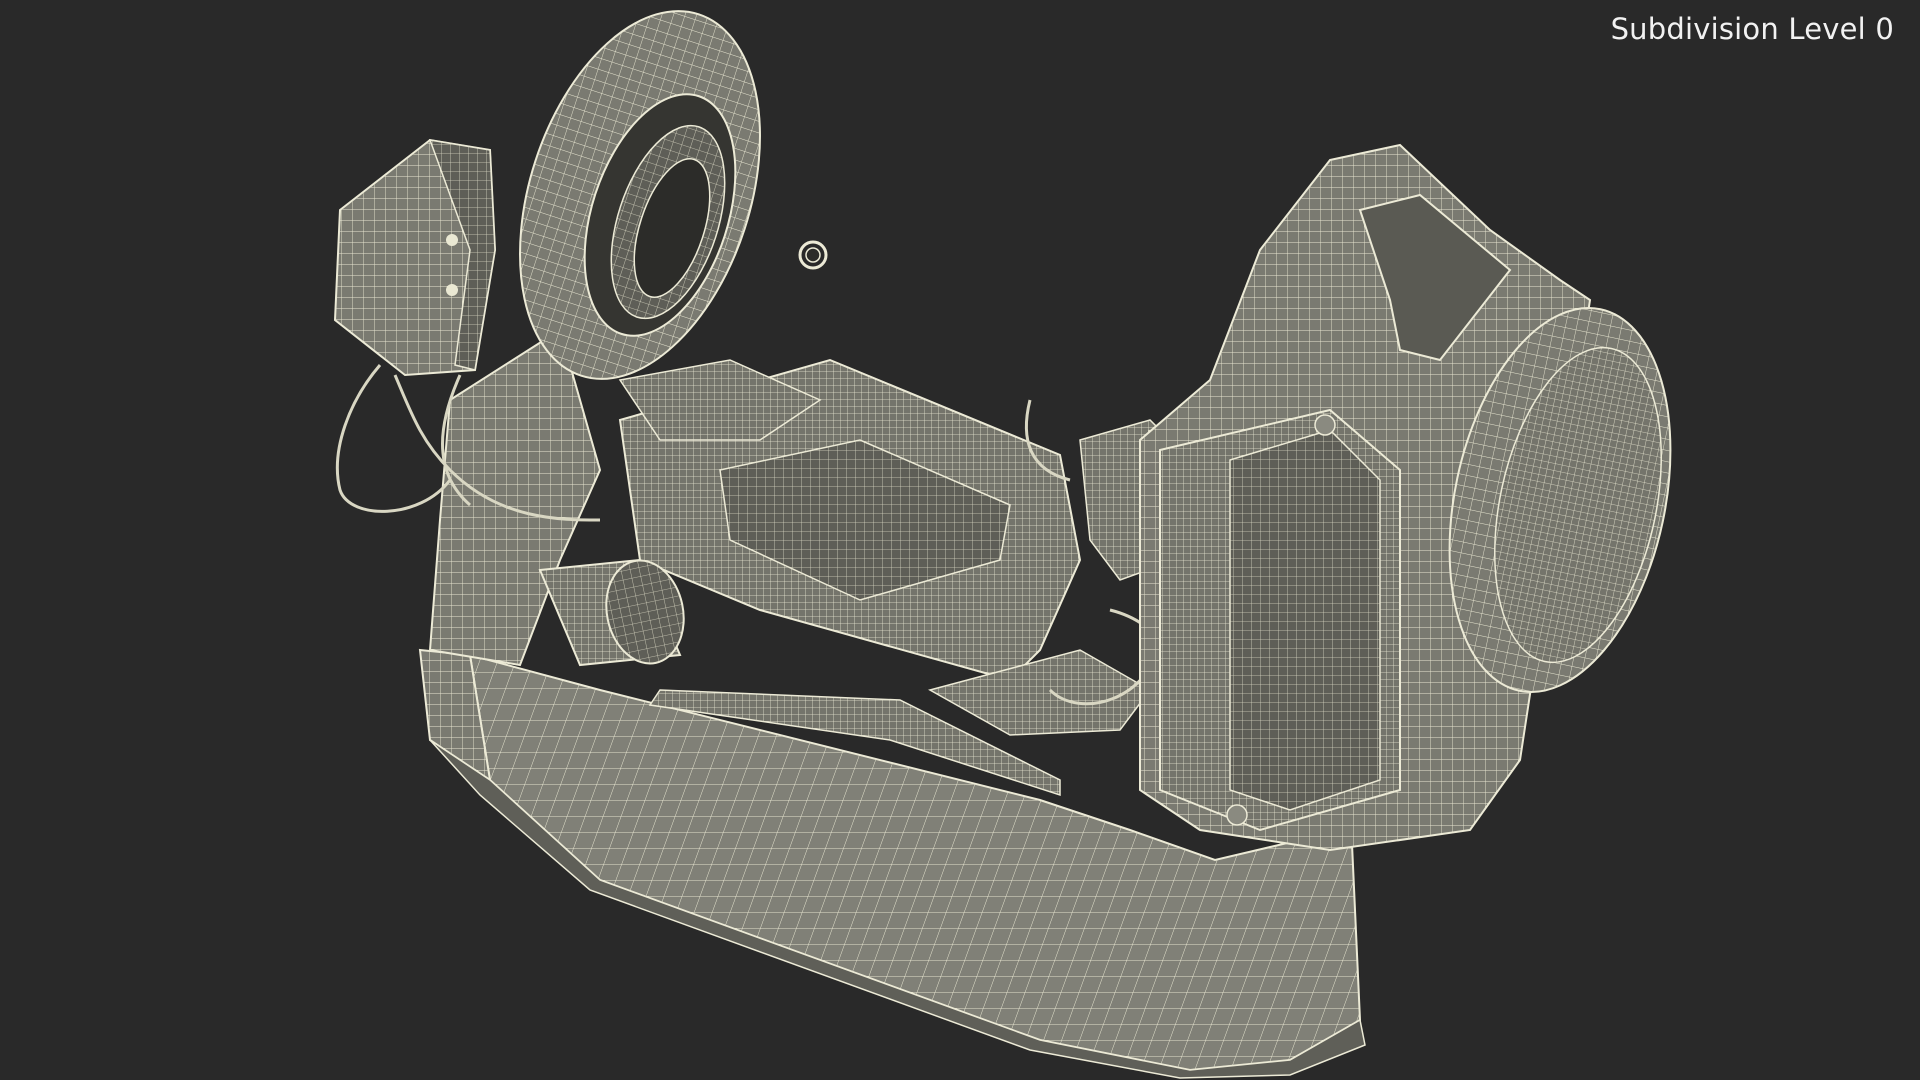 This screenshot has width=1920, height=1080. I want to click on central-frame, so click(909, 520).